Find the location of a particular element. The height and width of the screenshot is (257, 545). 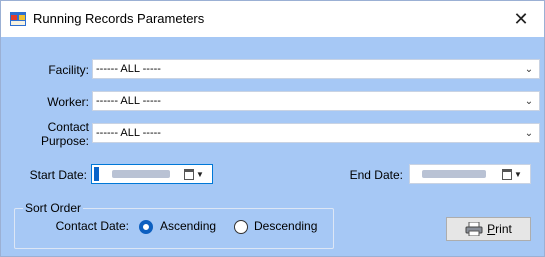

start-calendar-button: ▼ is located at coordinates (196, 174).